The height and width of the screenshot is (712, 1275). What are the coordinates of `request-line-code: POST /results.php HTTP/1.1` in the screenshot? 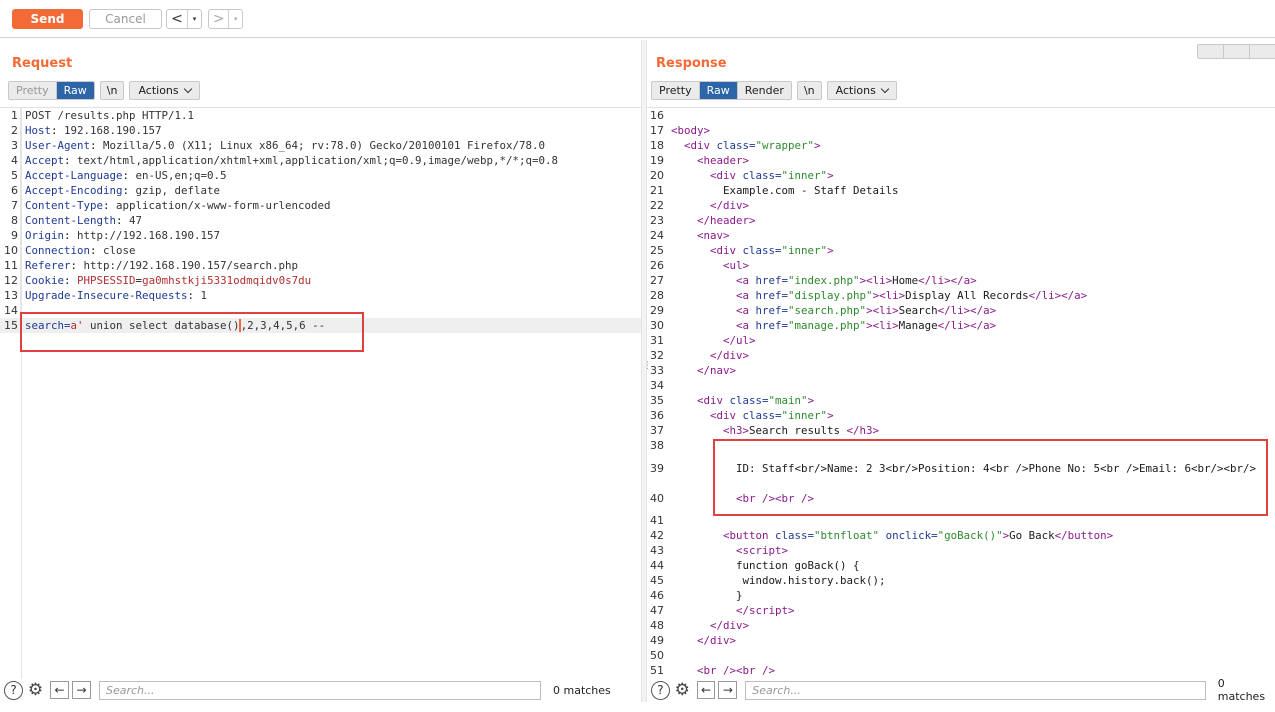 It's located at (331, 115).